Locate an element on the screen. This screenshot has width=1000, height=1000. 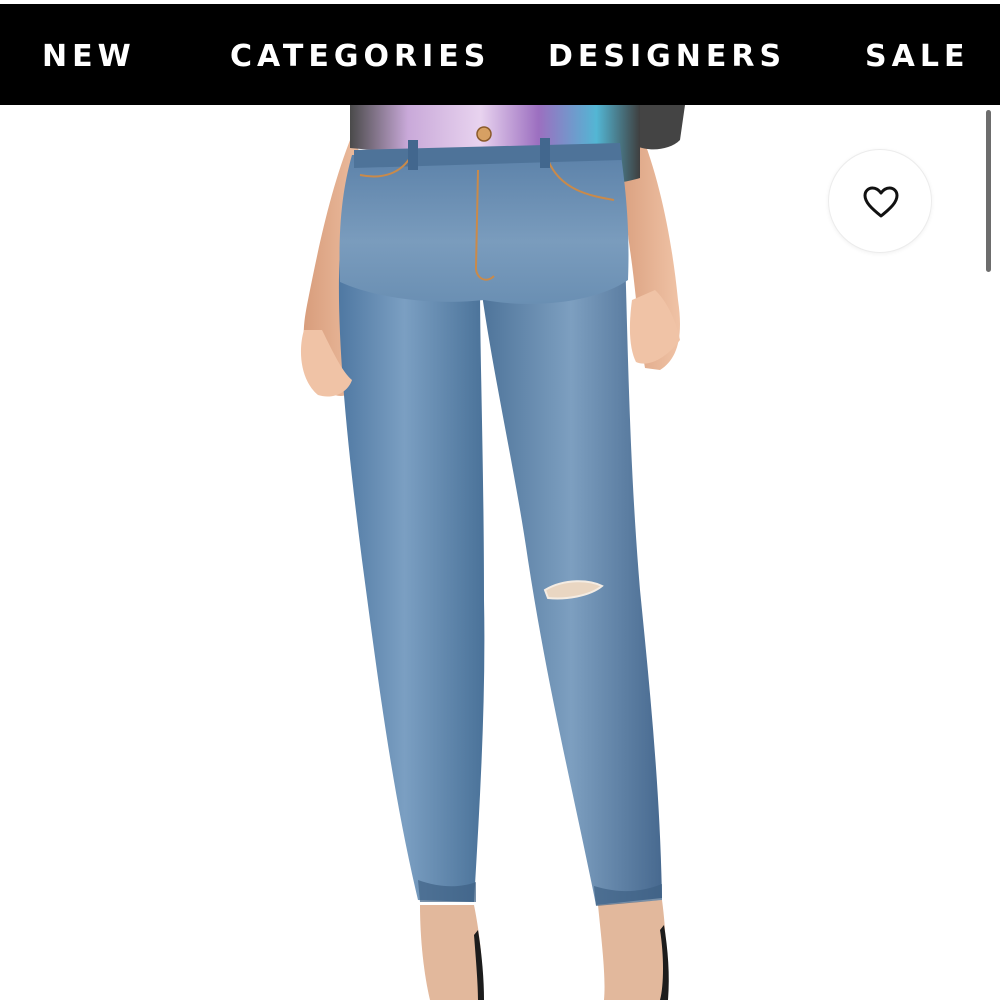
nav-item-designers: DESIGNERS is located at coordinates (667, 57).